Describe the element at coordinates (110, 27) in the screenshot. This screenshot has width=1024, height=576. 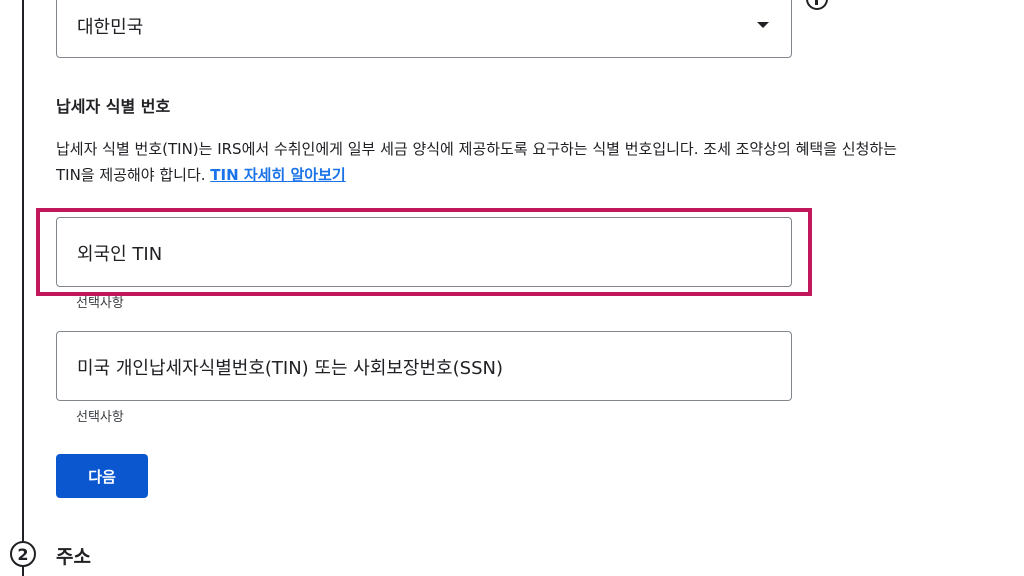
I see `country-select-value: 대한민국` at that location.